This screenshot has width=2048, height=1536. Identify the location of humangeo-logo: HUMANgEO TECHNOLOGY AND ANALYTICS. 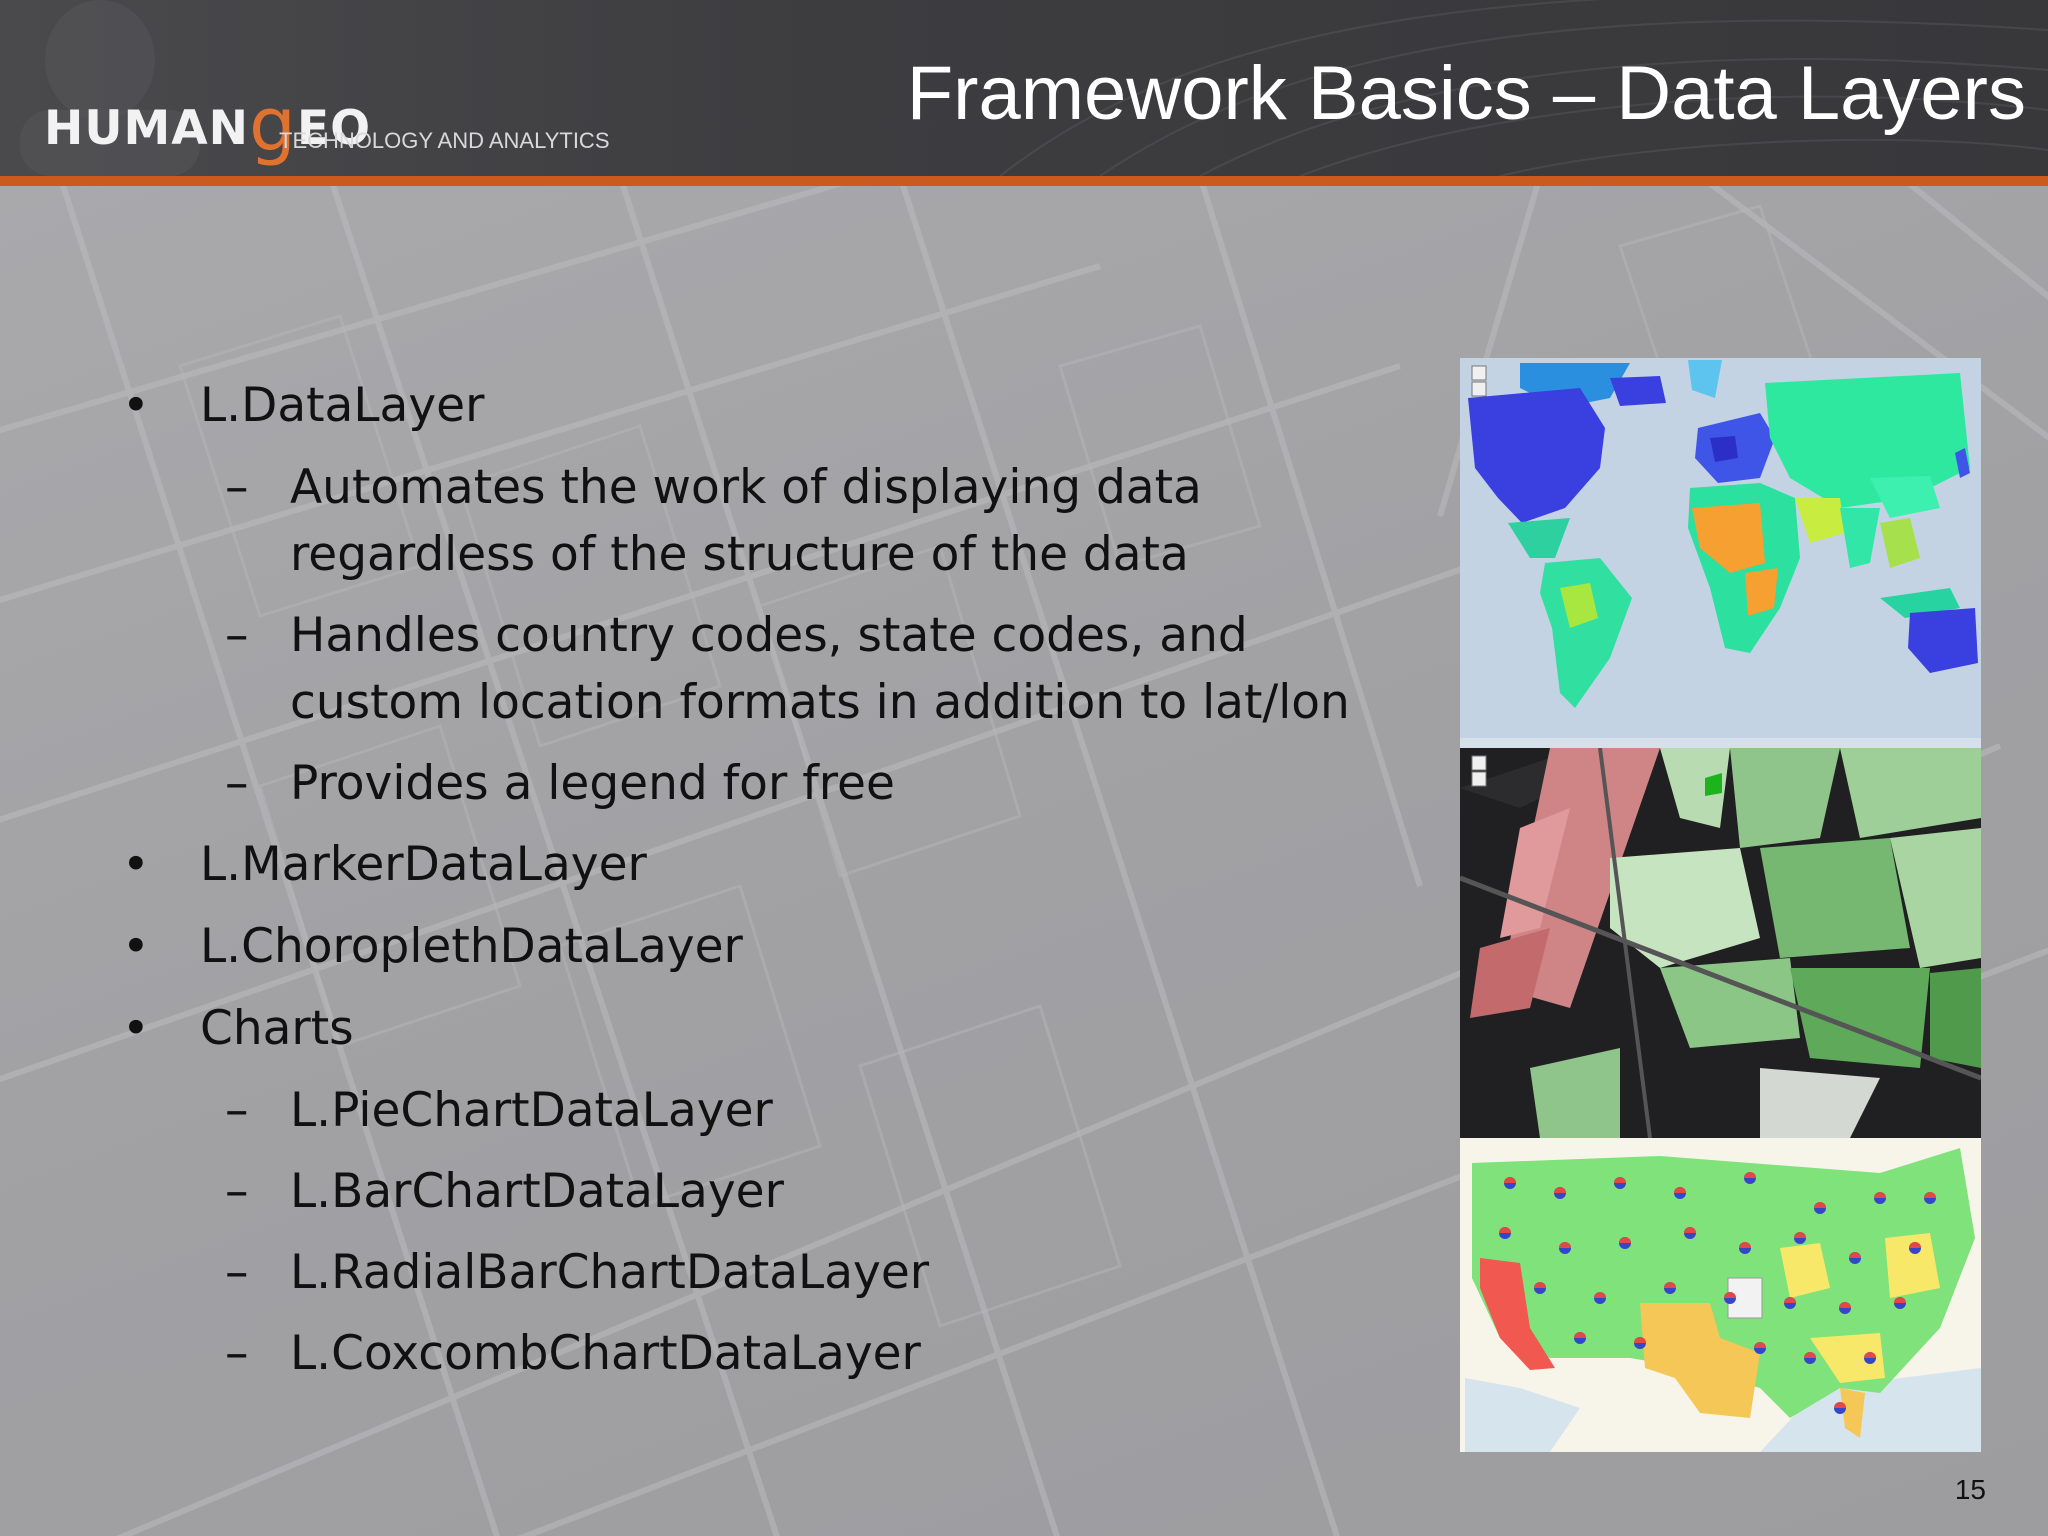
(327, 115).